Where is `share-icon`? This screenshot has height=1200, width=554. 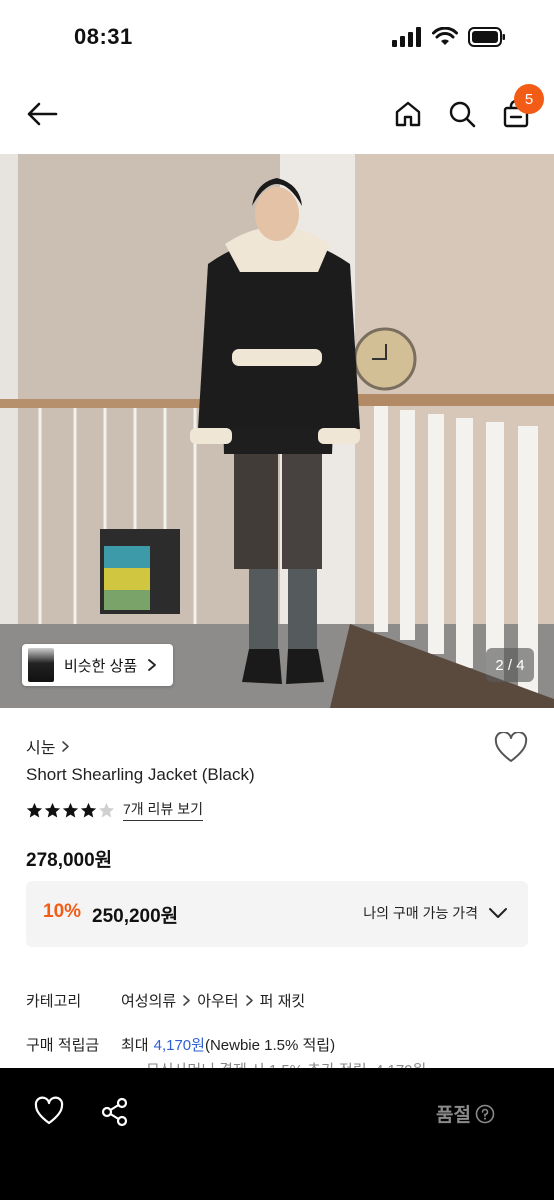 share-icon is located at coordinates (114, 1112).